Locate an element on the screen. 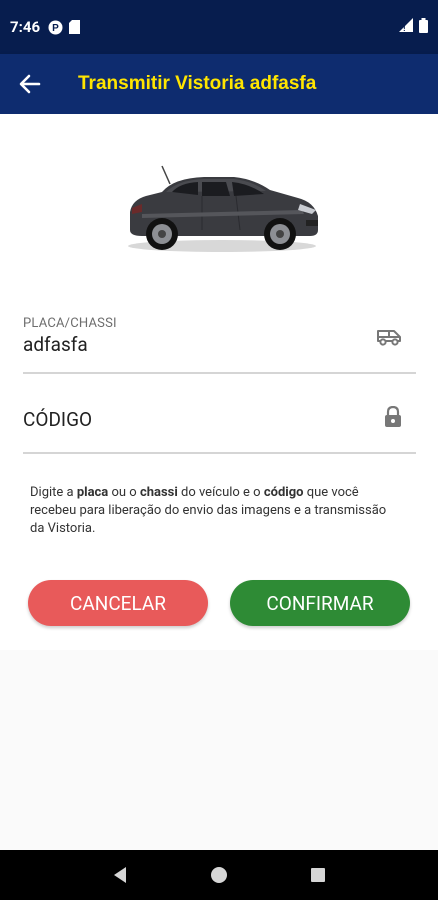 The width and height of the screenshot is (438, 900). arrow-back-icon is located at coordinates (30, 84).